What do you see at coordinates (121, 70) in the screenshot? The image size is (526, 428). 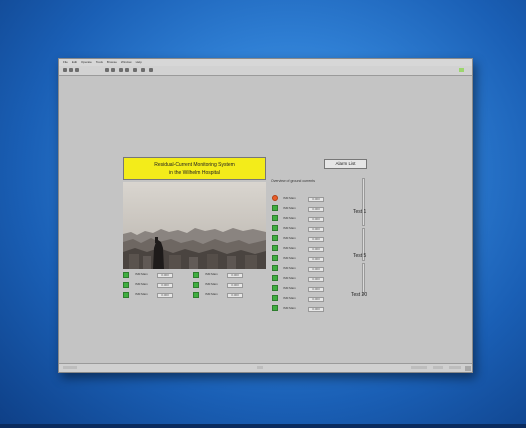 I see `align-icon` at bounding box center [121, 70].